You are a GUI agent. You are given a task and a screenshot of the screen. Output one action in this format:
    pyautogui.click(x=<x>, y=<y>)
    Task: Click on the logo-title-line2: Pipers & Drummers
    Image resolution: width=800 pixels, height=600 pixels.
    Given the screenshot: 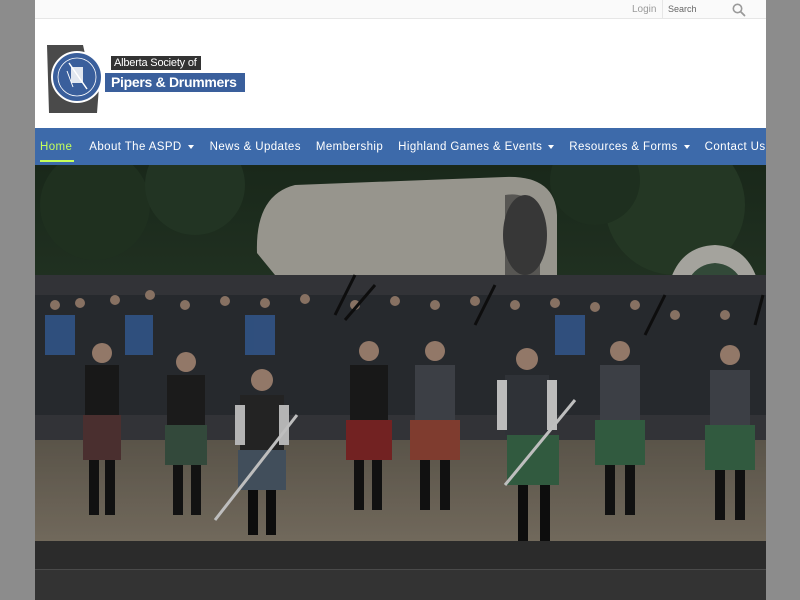 What is the action you would take?
    pyautogui.click(x=175, y=82)
    